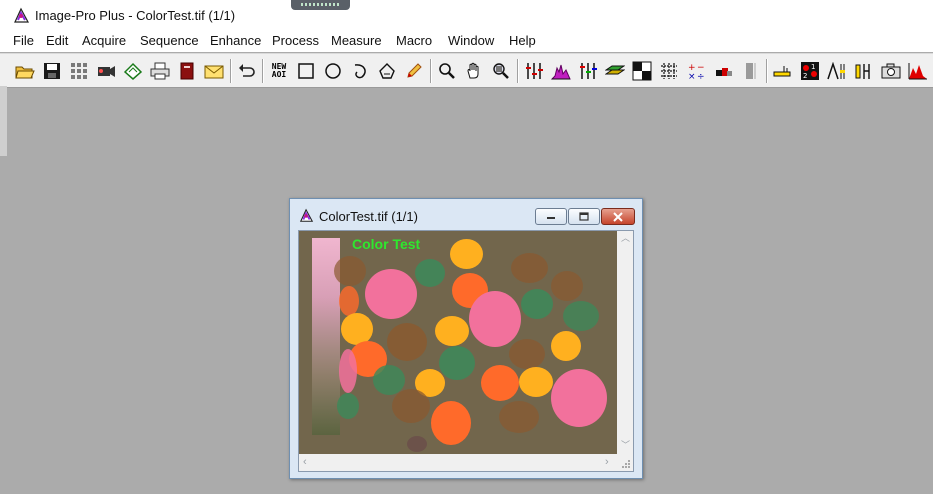 Image resolution: width=933 pixels, height=494 pixels. What do you see at coordinates (306, 71) in the screenshot?
I see `rectangle-tool-icon` at bounding box center [306, 71].